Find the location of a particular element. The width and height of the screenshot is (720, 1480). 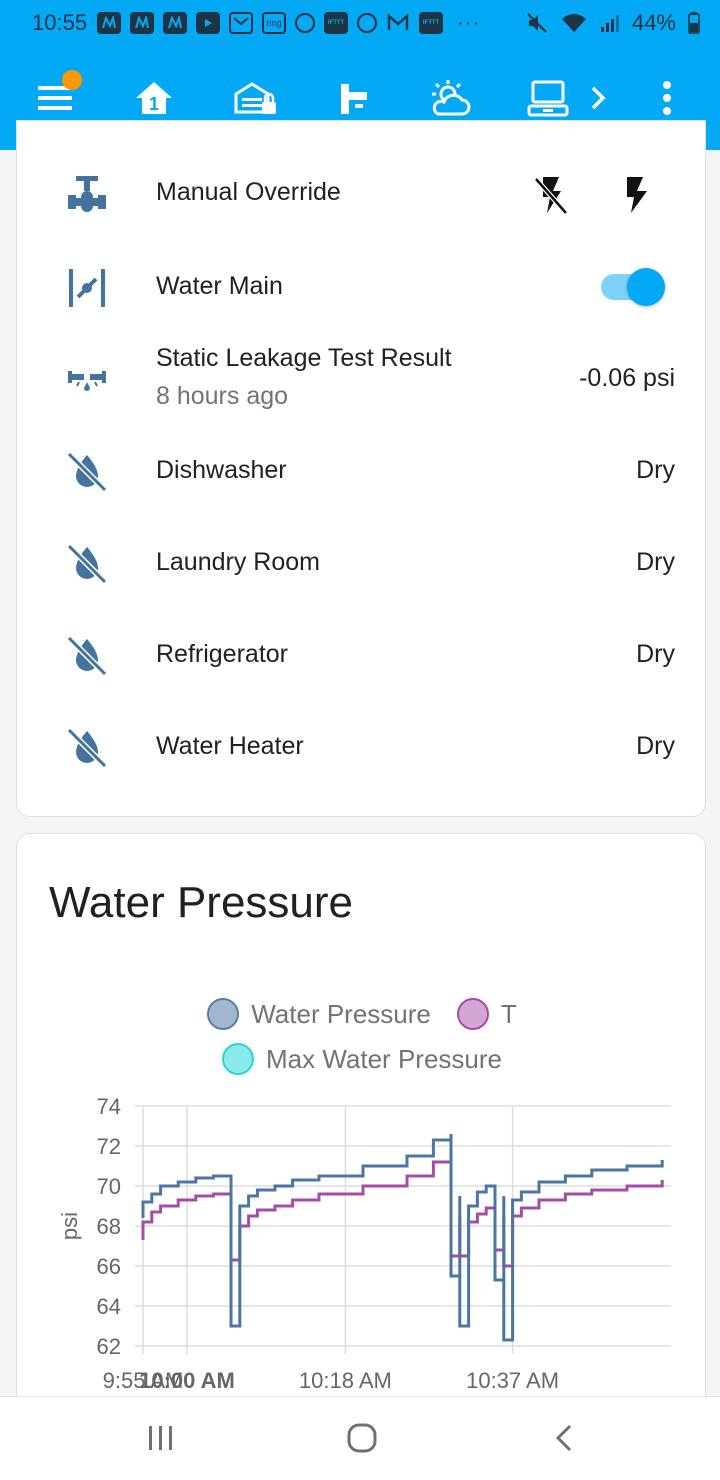

y-axis-label: psi is located at coordinates (69, 1226).